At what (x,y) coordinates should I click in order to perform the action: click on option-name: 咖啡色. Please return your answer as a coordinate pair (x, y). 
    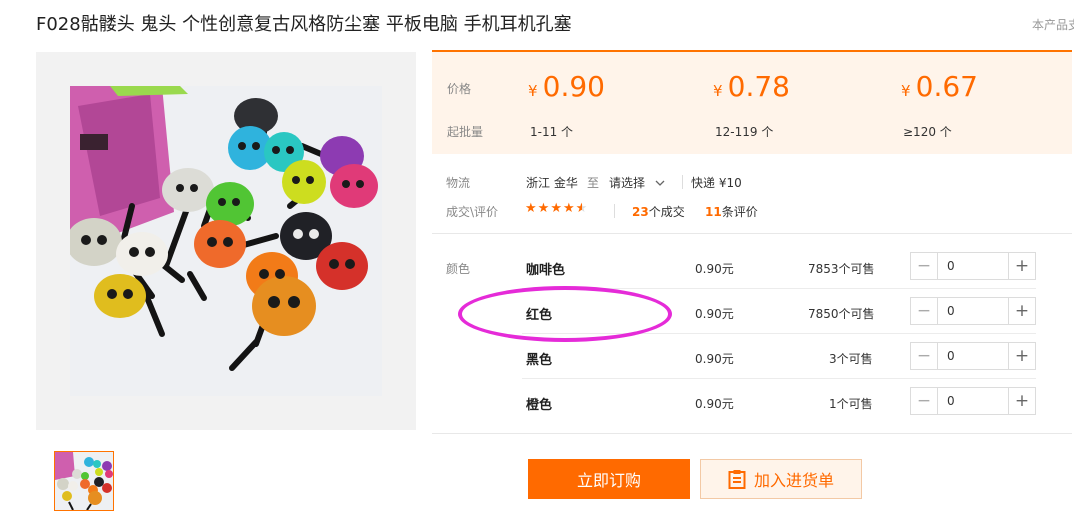
    Looking at the image, I should click on (546, 270).